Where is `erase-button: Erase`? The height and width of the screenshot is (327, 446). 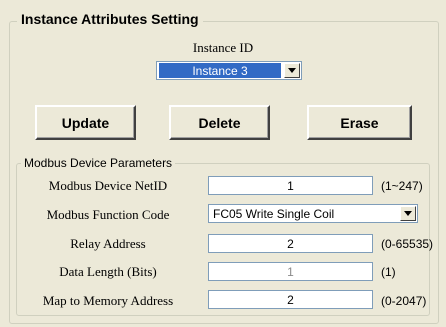 erase-button: Erase is located at coordinates (359, 122).